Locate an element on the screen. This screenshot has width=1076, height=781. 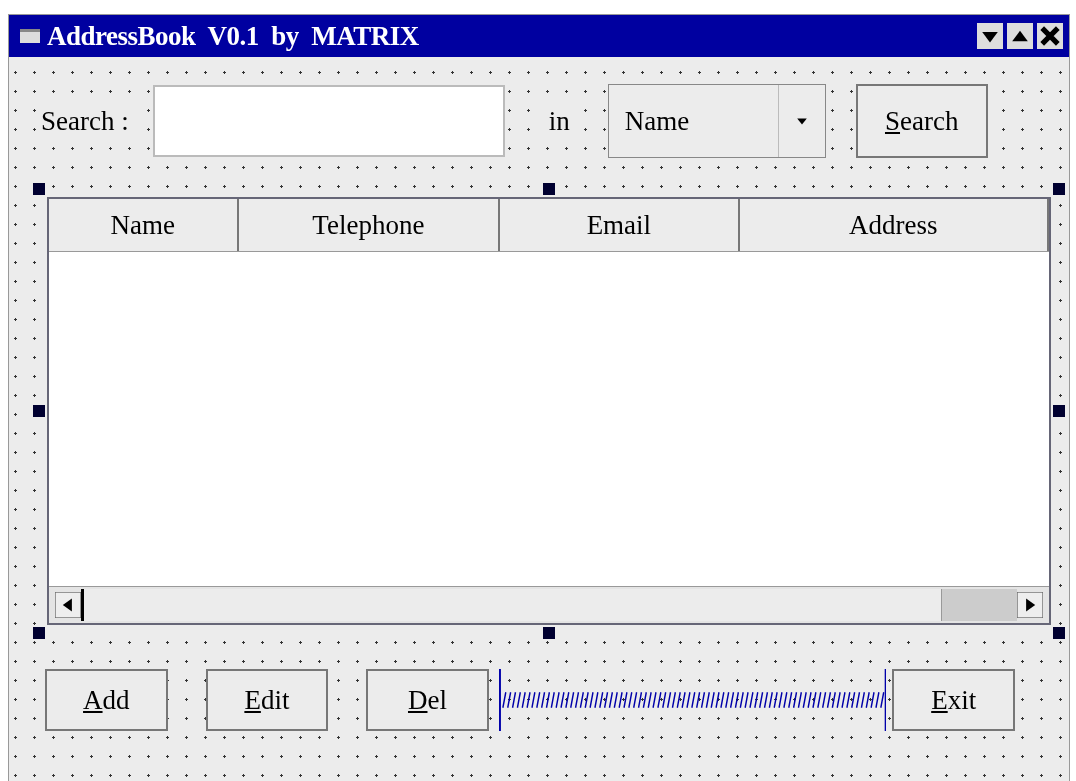
search-button: Search is located at coordinates (921, 121).